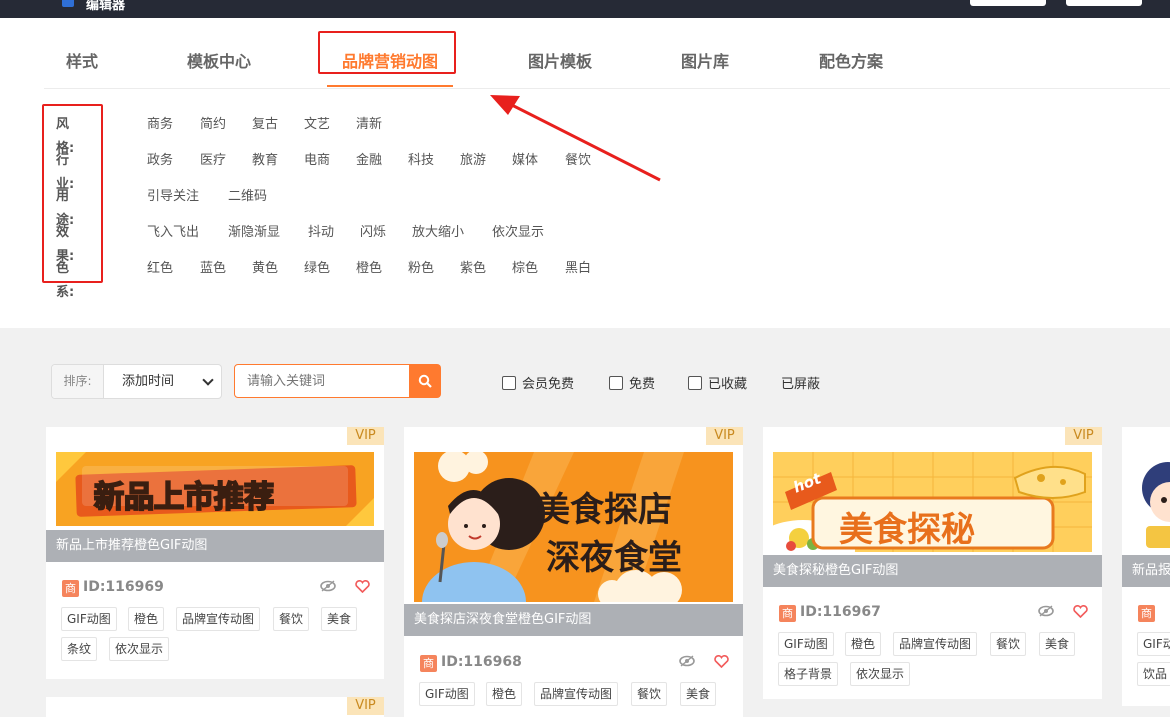  I want to click on filter-item: 放大缩小, so click(438, 233).